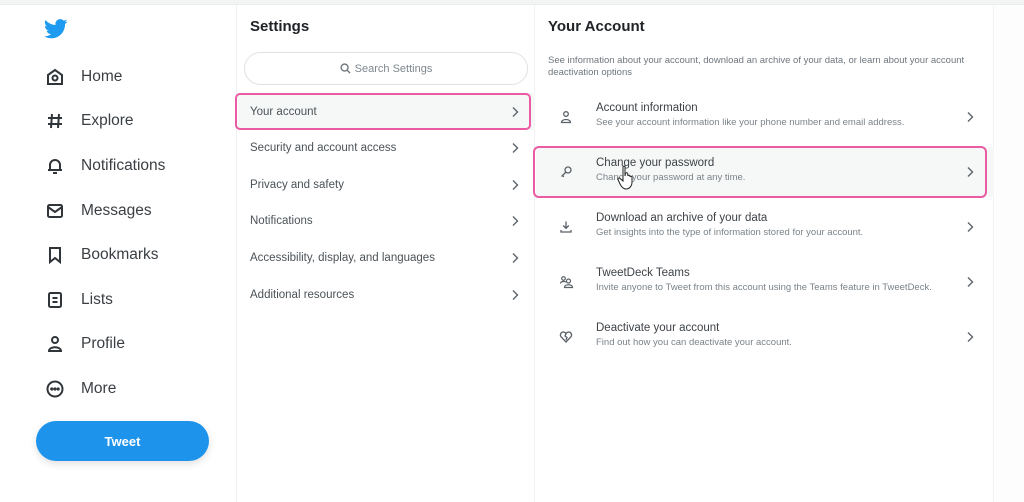 This screenshot has height=502, width=1024. I want to click on nav-item-profile: Profile, so click(84, 344).